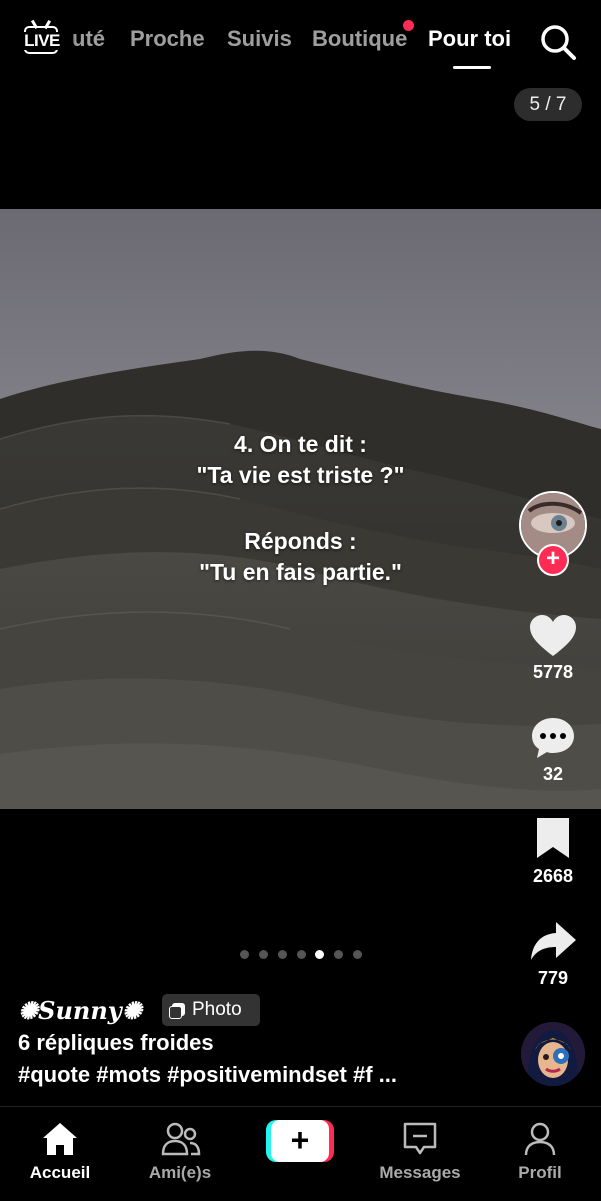 The image size is (601, 1201). I want to click on saves-count: 2668, so click(553, 876).